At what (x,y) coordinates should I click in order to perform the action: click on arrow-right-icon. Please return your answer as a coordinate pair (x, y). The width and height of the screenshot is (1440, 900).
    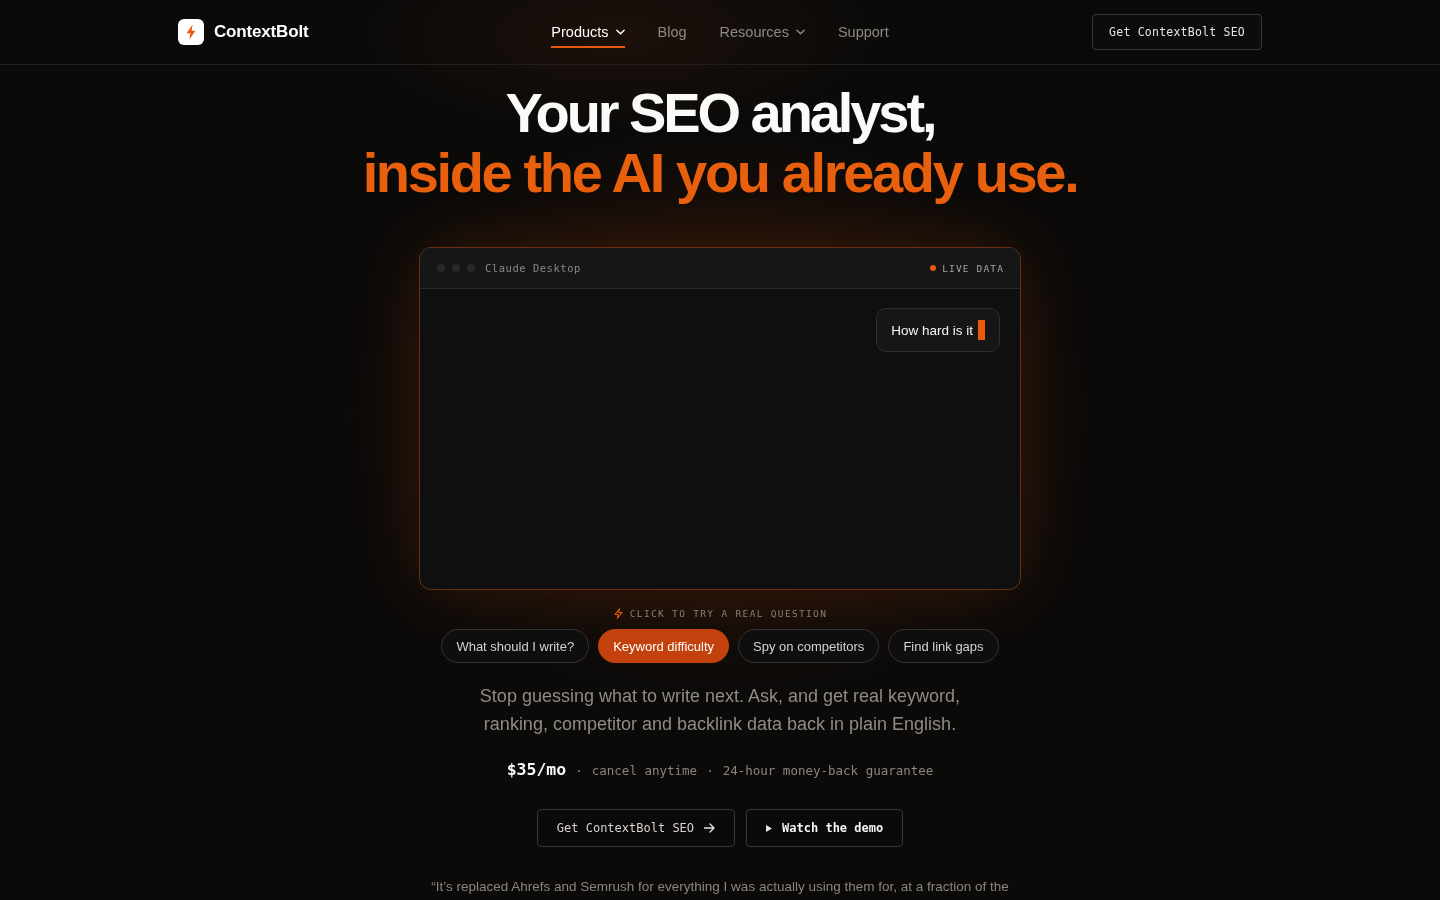
    Looking at the image, I should click on (710, 828).